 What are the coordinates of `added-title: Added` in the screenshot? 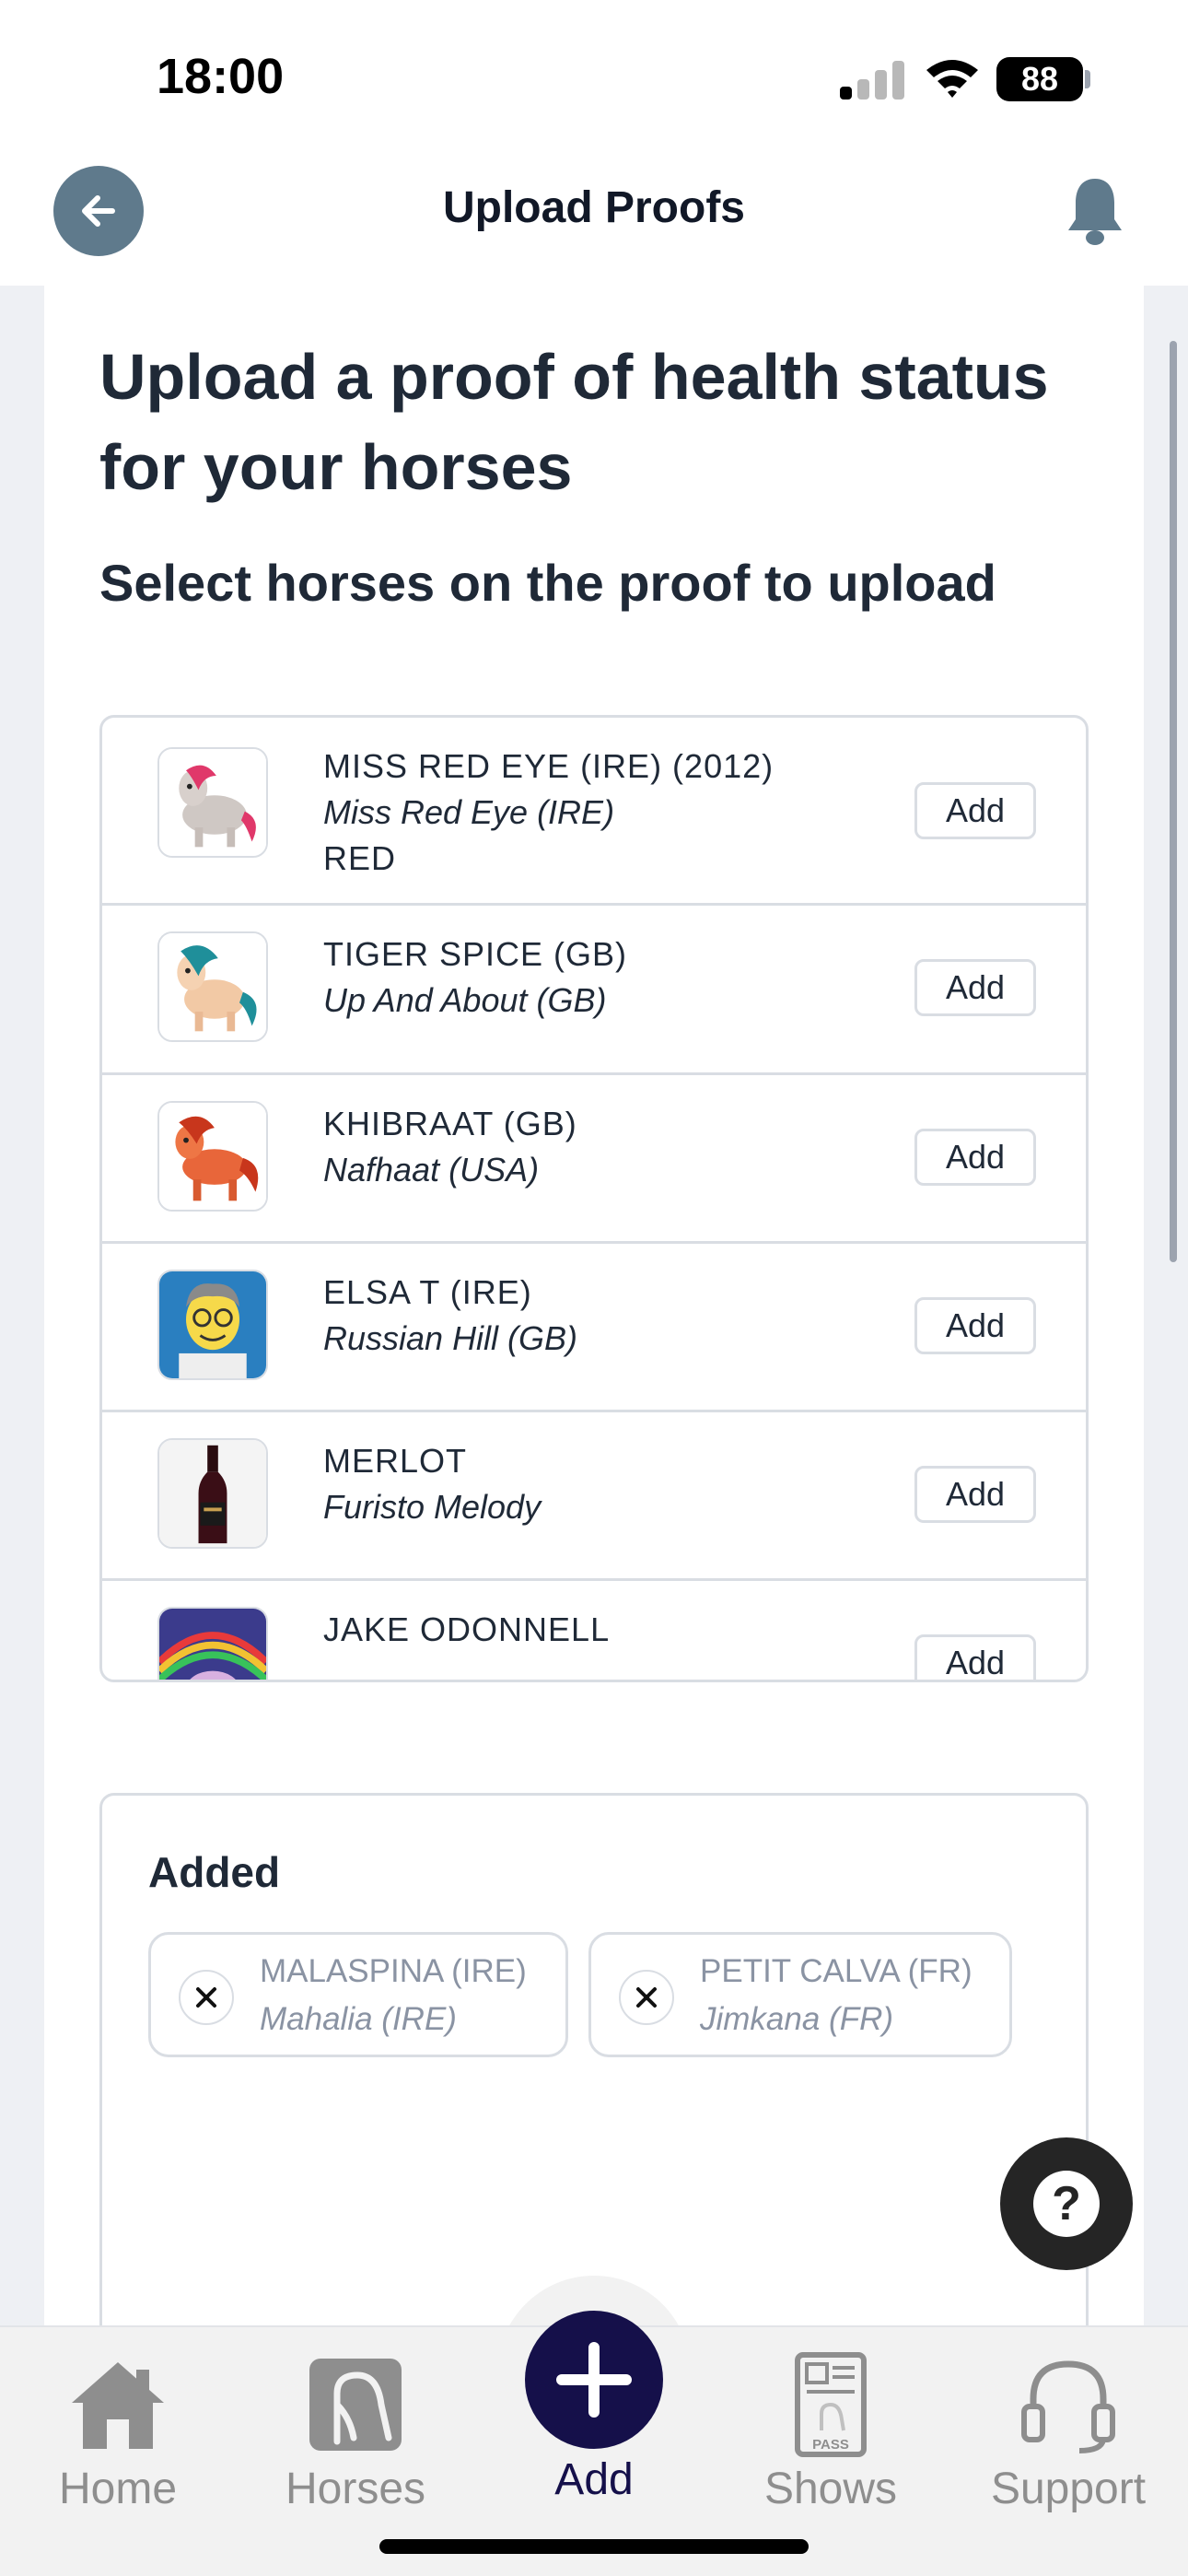 It's located at (214, 1872).